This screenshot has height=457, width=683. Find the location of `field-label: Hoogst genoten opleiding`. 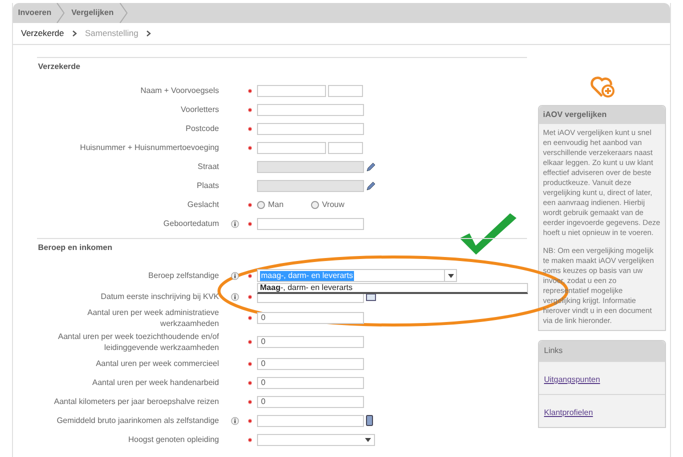

field-label: Hoogst genoten opleiding is located at coordinates (173, 440).